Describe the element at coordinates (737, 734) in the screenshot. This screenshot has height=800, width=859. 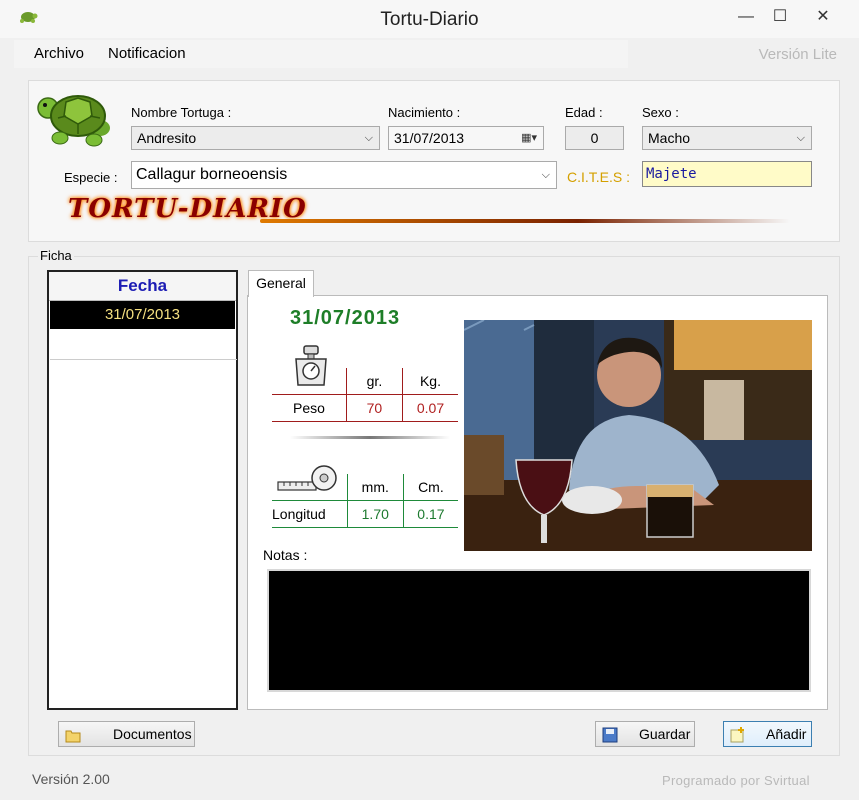
I see `add-icon` at that location.